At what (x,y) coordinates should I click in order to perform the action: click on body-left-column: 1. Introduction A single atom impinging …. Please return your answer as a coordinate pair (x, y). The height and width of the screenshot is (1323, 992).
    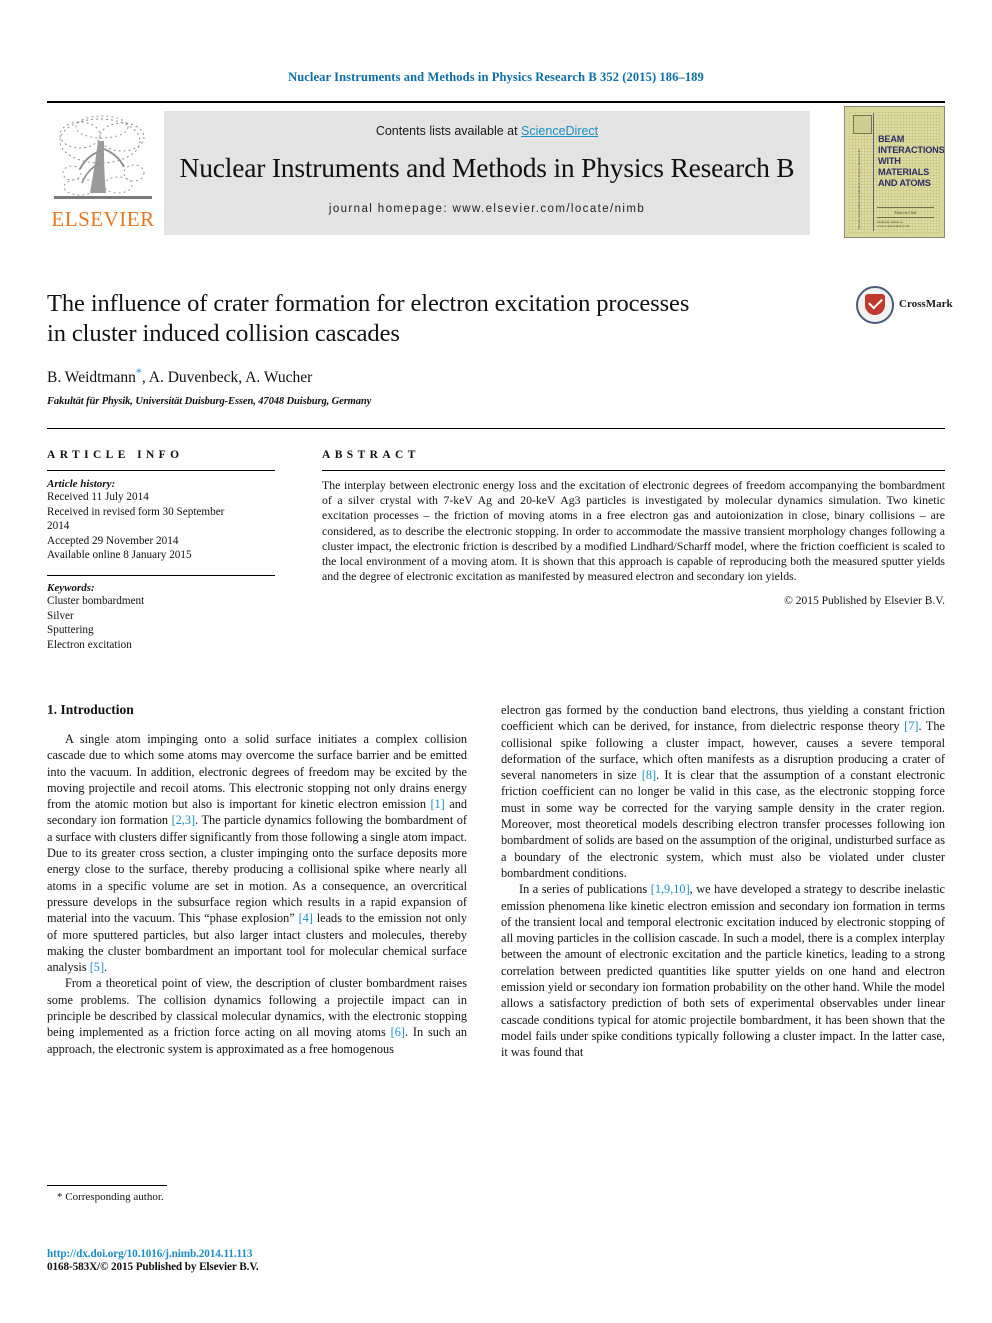
    Looking at the image, I should click on (257, 879).